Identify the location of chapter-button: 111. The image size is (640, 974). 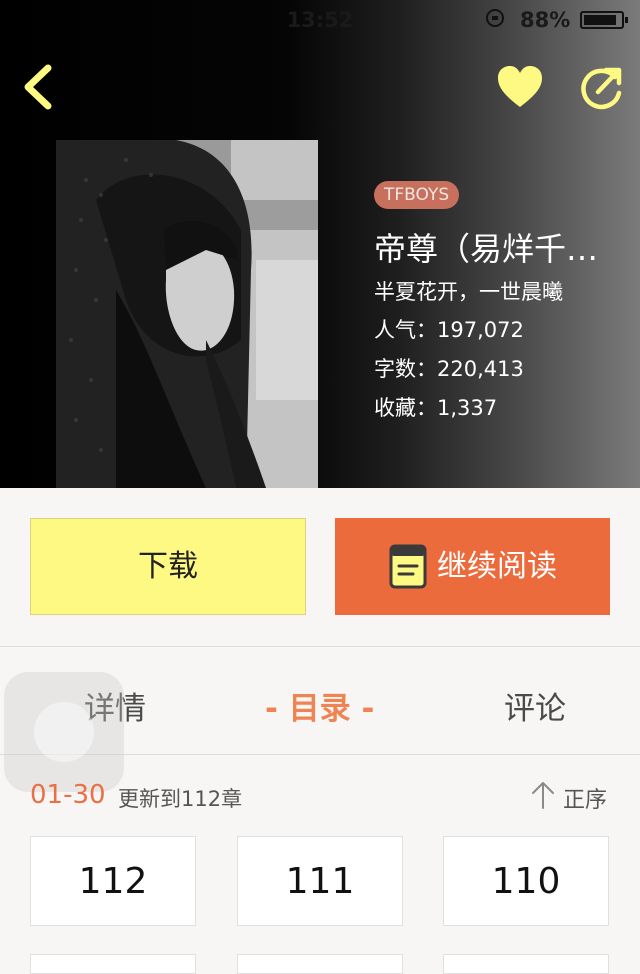
(320, 881).